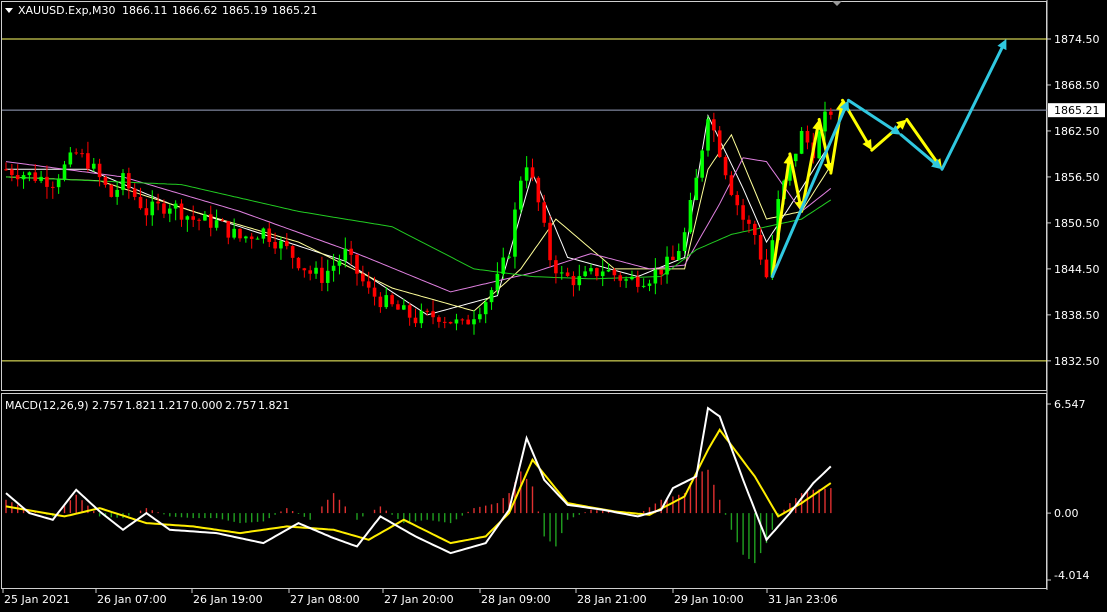 Image resolution: width=1107 pixels, height=612 pixels. Describe the element at coordinates (245, 10) in the screenshot. I see `ohlc-low: 1865.19` at that location.